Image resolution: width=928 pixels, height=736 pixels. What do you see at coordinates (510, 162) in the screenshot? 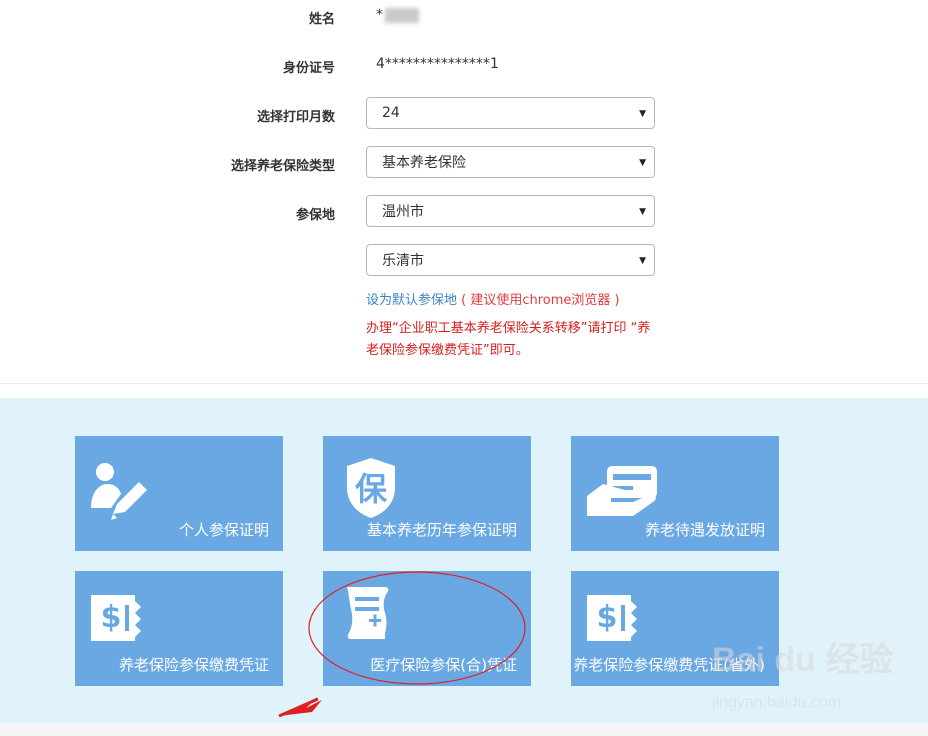
I see `insurance-type-select: 基本养老保险 ▼` at bounding box center [510, 162].